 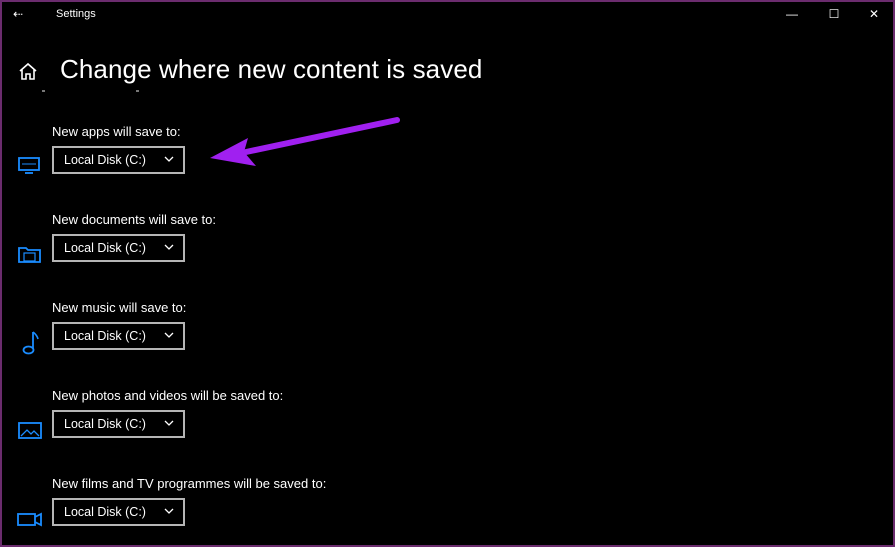 I want to click on music-save-location-dropdown: Local Disk (C:), so click(x=118, y=336).